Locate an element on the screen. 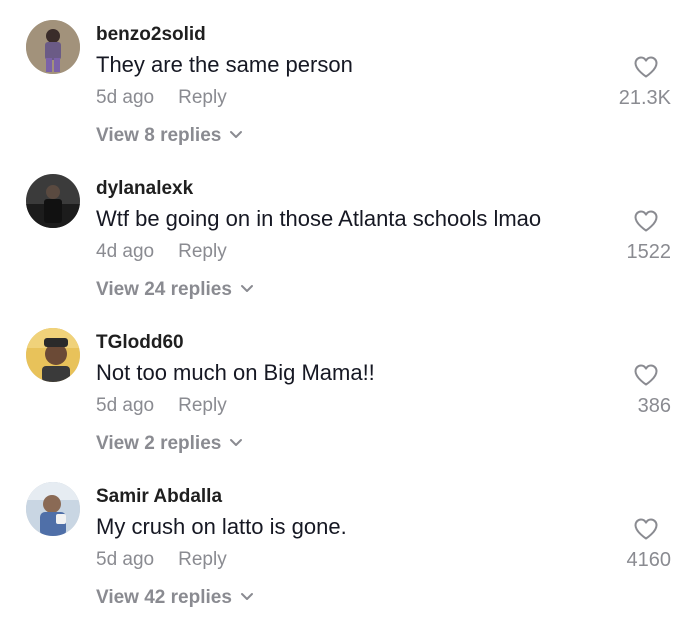  view-replies-button: View 2 replies is located at coordinates (169, 444).